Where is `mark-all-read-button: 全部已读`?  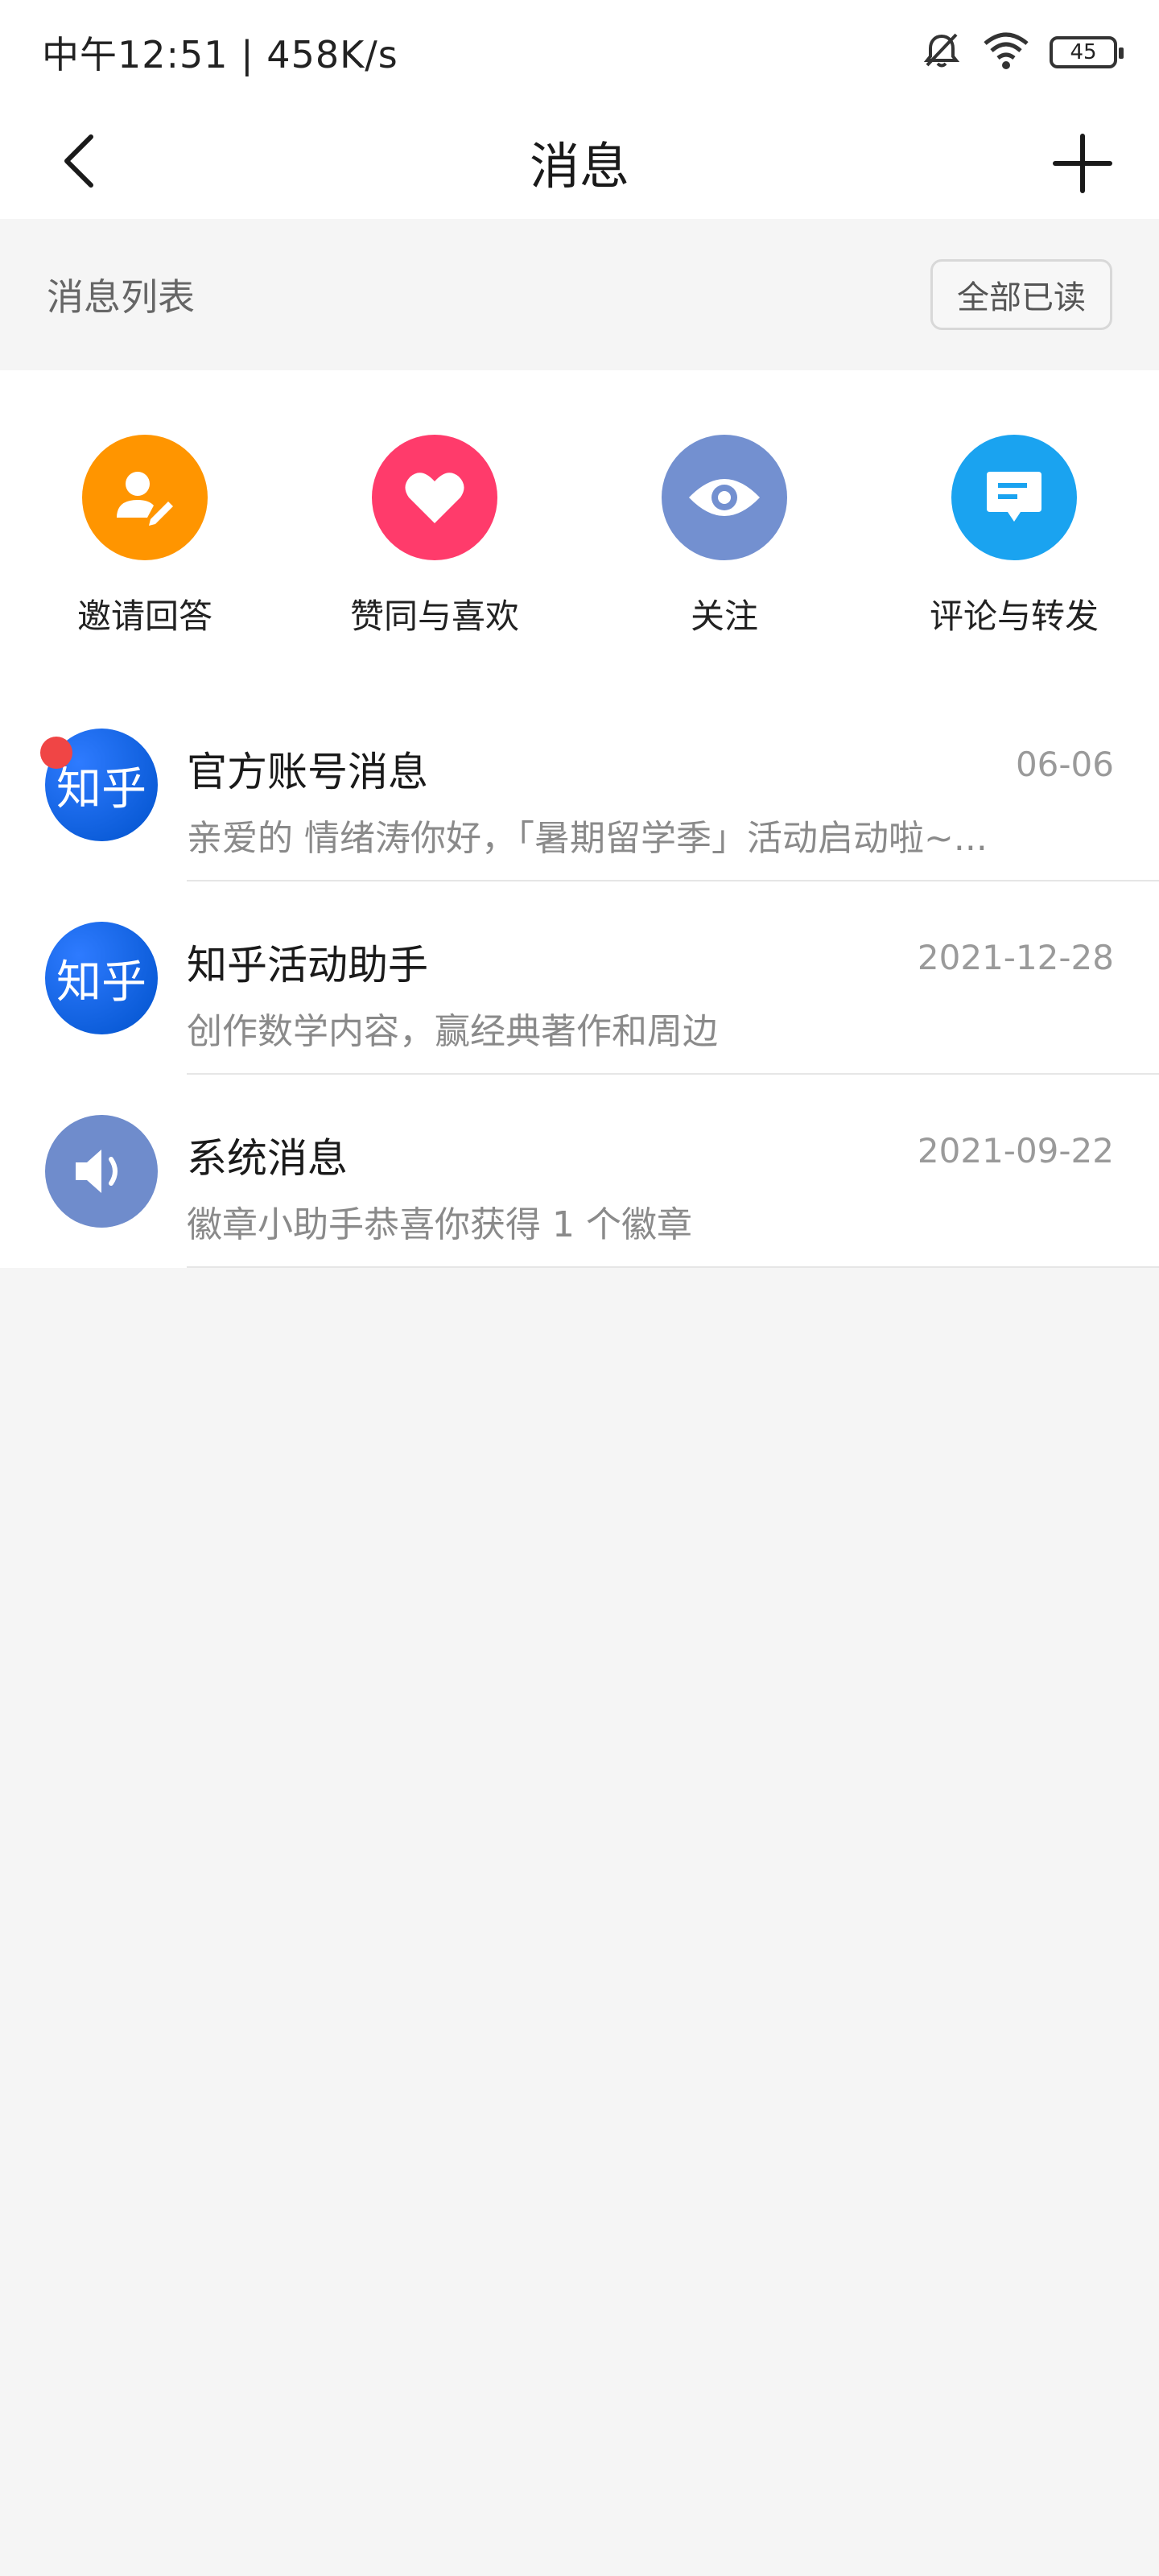 mark-all-read-button: 全部已读 is located at coordinates (1021, 294).